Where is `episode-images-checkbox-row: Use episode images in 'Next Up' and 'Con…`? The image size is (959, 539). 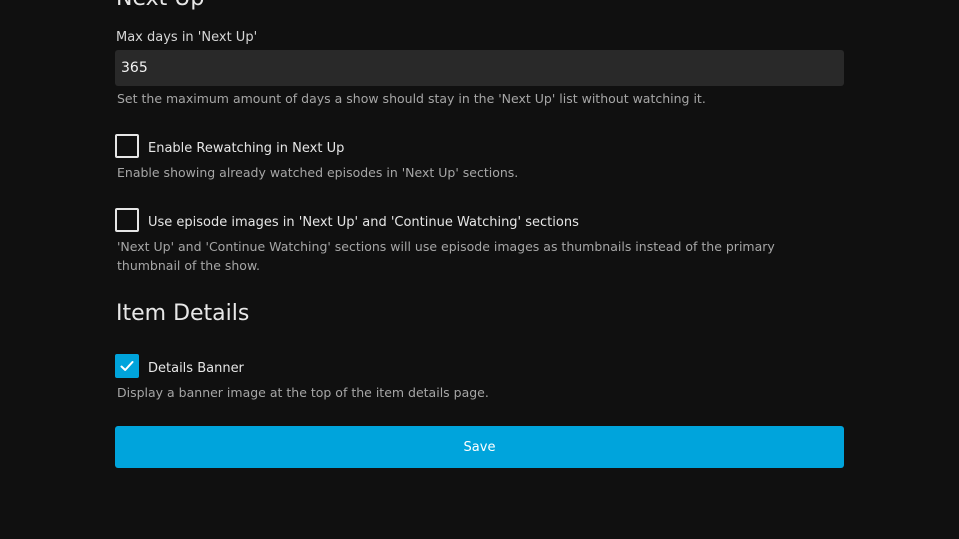
episode-images-checkbox-row: Use episode images in 'Next Up' and 'Con… is located at coordinates (347, 220).